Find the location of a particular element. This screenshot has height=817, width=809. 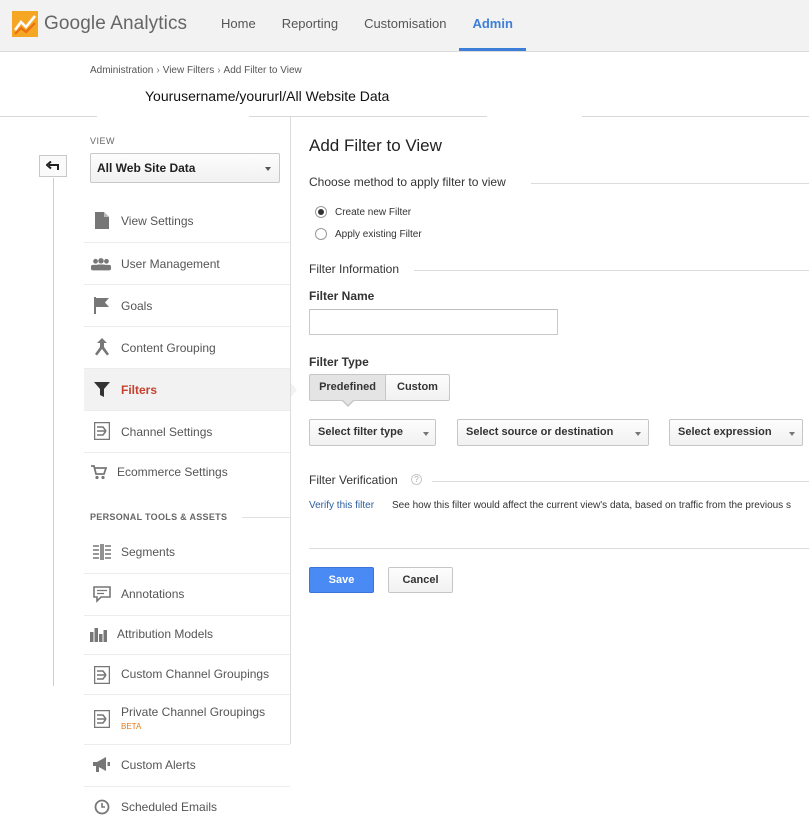

filter-verification-legend: Filter Verification is located at coordinates (353, 480).